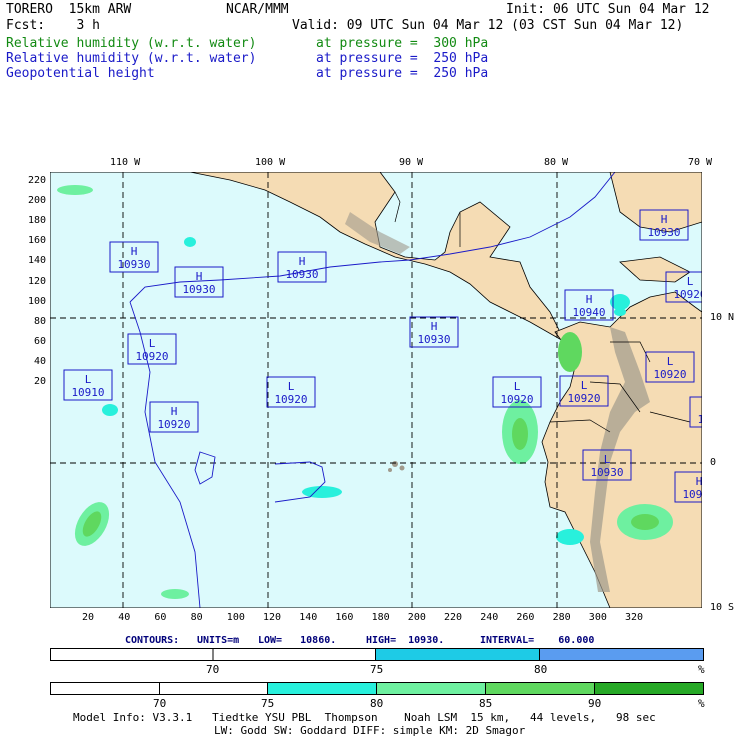  Describe the element at coordinates (377, 669) in the screenshot. I see `colorbar-250-label-75: 75` at that location.